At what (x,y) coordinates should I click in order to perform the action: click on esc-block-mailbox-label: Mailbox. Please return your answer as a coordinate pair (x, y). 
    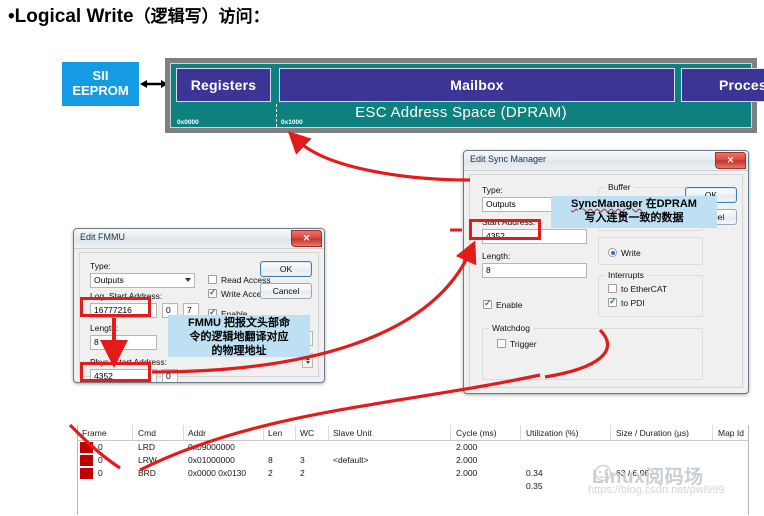
    Looking at the image, I should click on (477, 85).